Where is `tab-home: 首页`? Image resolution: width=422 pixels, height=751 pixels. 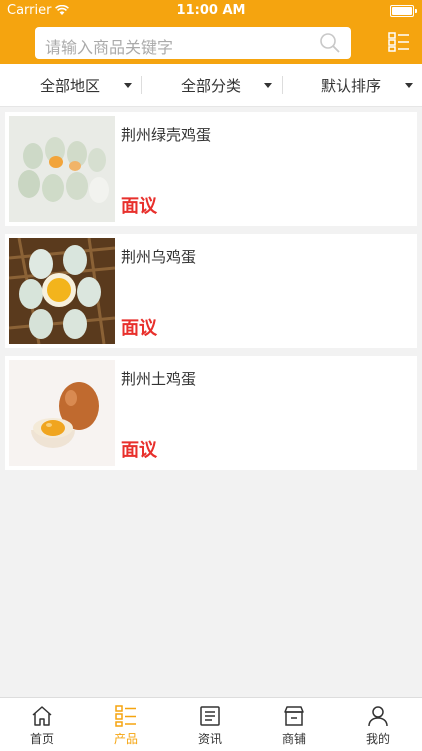
tab-home: 首页 is located at coordinates (42, 724).